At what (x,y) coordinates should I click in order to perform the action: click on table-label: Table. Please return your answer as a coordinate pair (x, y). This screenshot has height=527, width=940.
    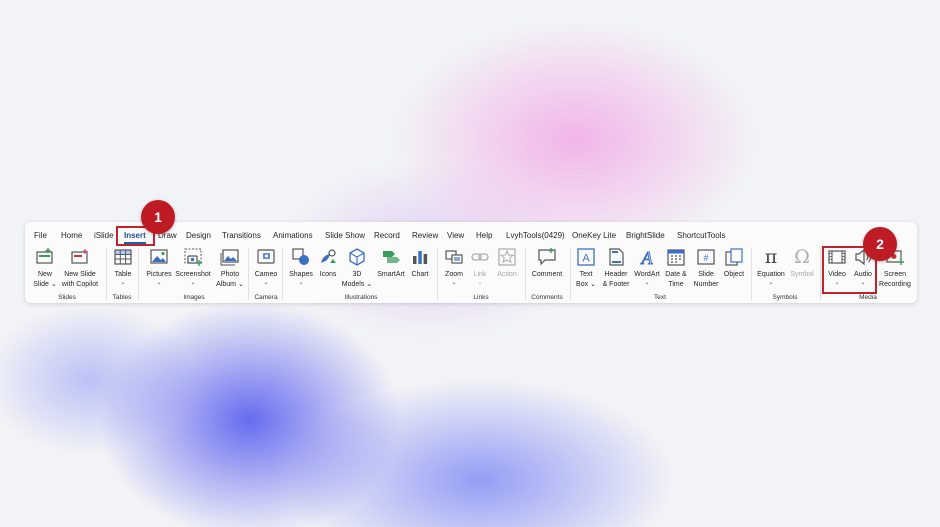
    Looking at the image, I should click on (123, 274).